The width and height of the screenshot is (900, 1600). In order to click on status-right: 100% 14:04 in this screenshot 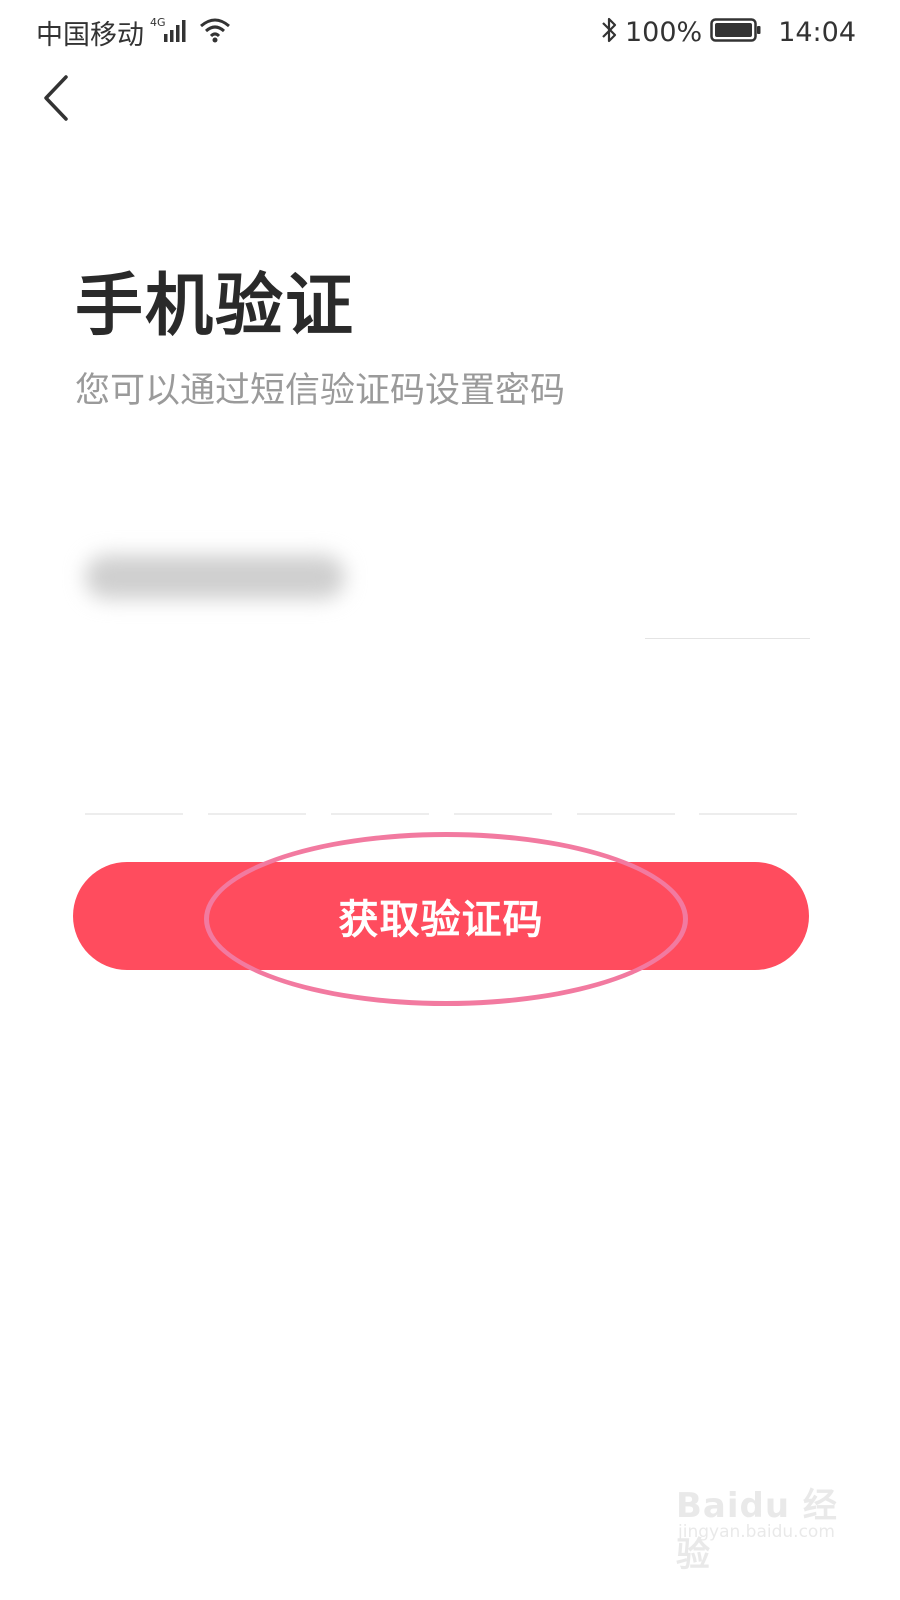, I will do `click(727, 32)`.